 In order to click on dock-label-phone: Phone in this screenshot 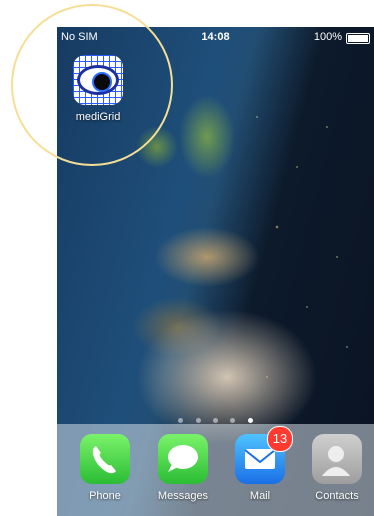, I will do `click(105, 496)`.